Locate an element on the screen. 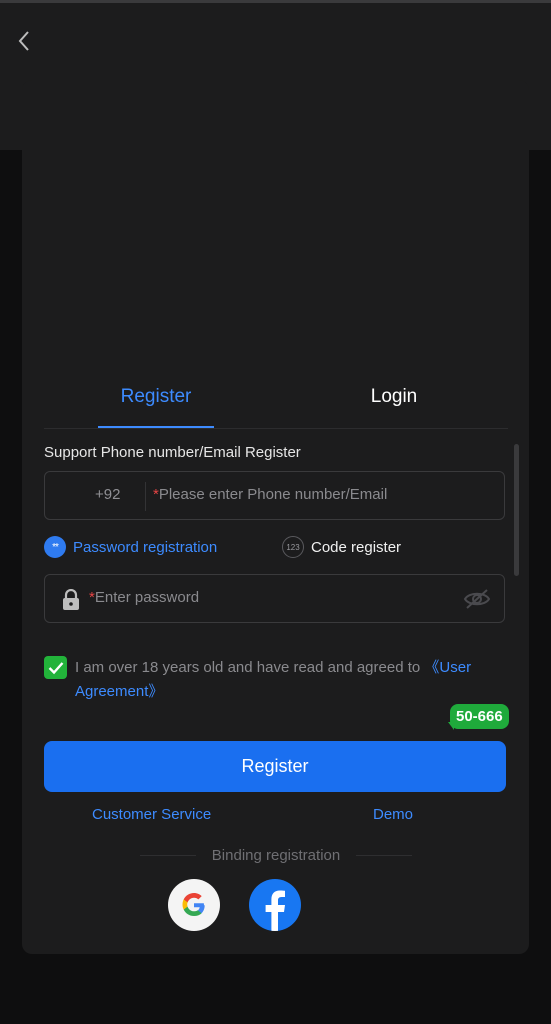  phone-placeholder: Please enter Phone number/Email is located at coordinates (273, 494).